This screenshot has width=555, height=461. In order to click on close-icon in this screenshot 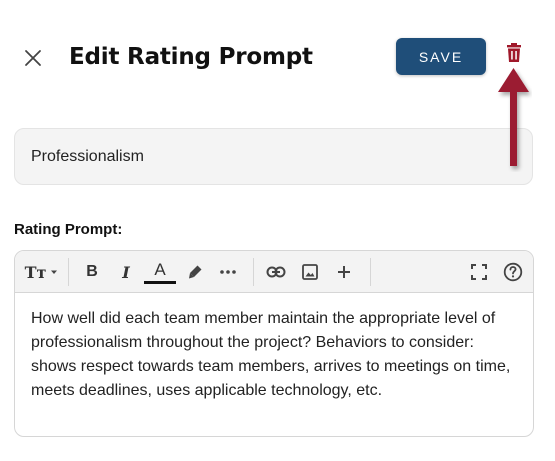, I will do `click(33, 58)`.